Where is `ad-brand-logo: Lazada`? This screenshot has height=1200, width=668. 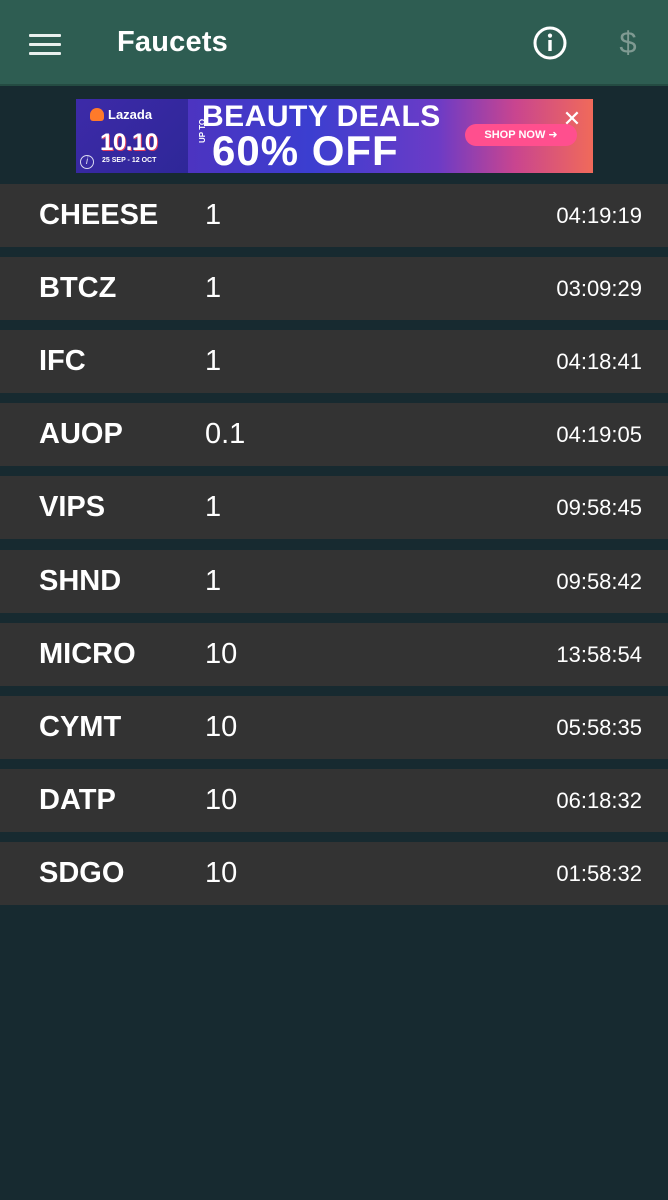 ad-brand-logo: Lazada is located at coordinates (121, 114).